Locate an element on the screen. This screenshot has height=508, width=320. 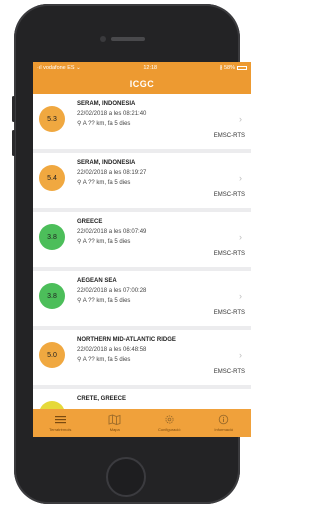
page-title: ICGC is located at coordinates (142, 84).